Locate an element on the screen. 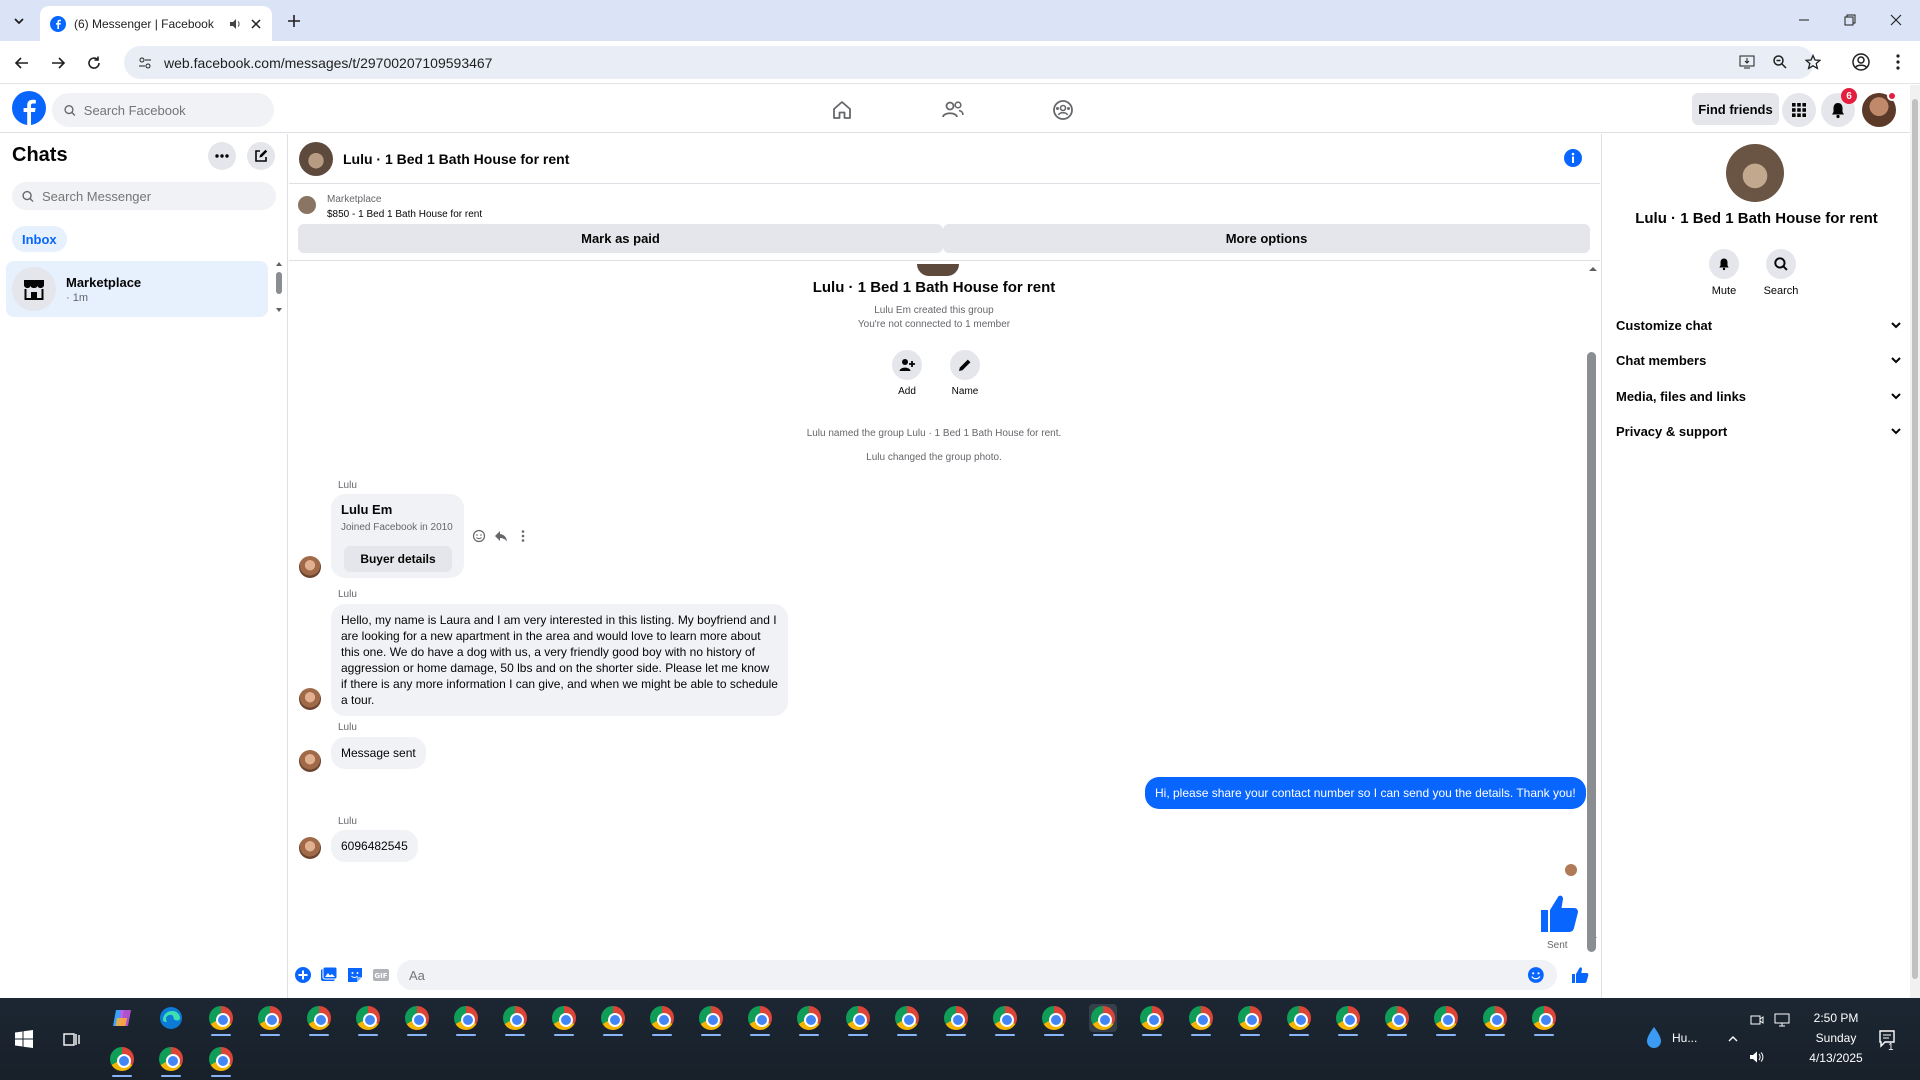 The height and width of the screenshot is (1080, 1920). customize-chat-section: Customize chat is located at coordinates (1759, 325).